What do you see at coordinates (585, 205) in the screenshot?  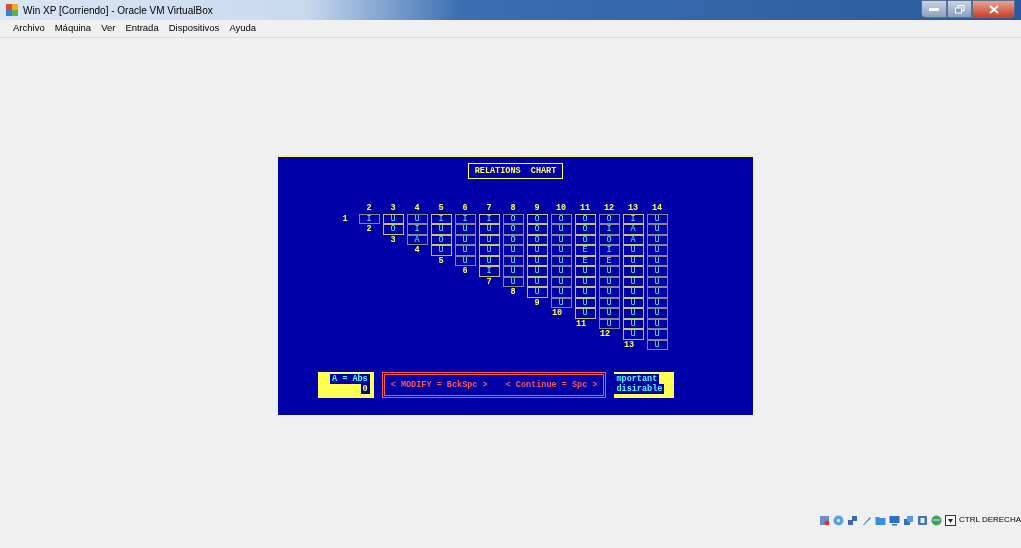 I see `column-header: 11` at bounding box center [585, 205].